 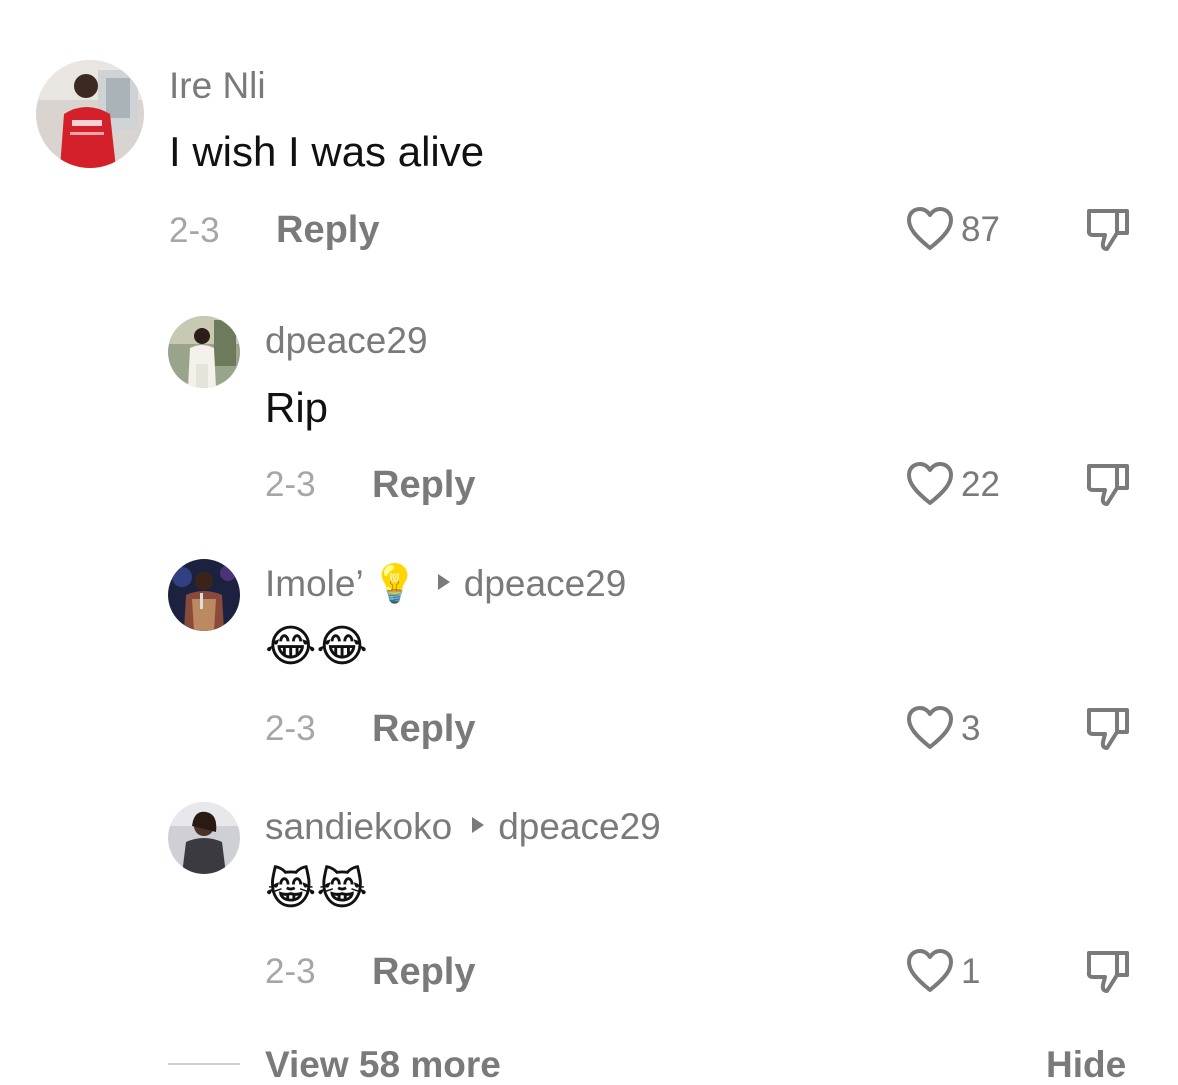 I want to click on comment-username: Imole’ 💡 dpeace29, so click(x=445, y=583).